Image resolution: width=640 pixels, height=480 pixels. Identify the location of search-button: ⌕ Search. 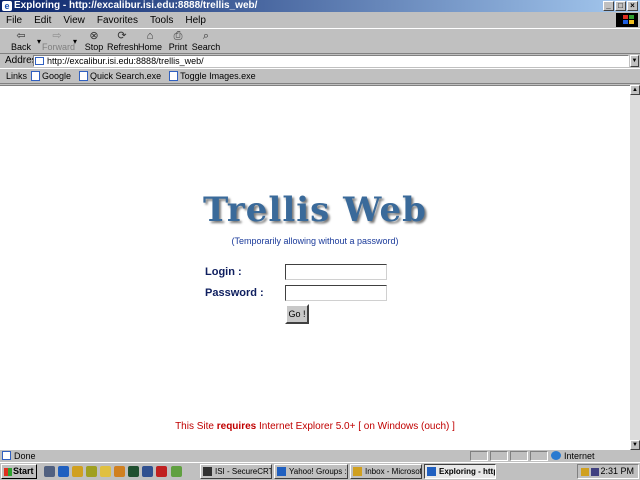
(206, 42).